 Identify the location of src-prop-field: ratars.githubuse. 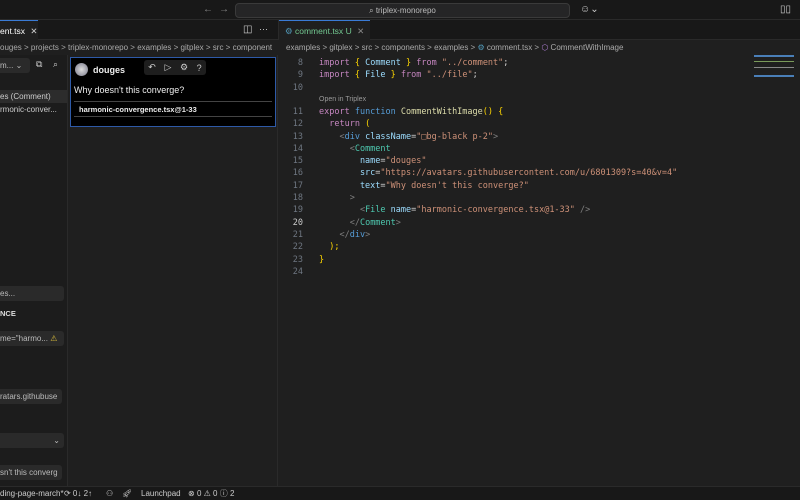
(31, 396).